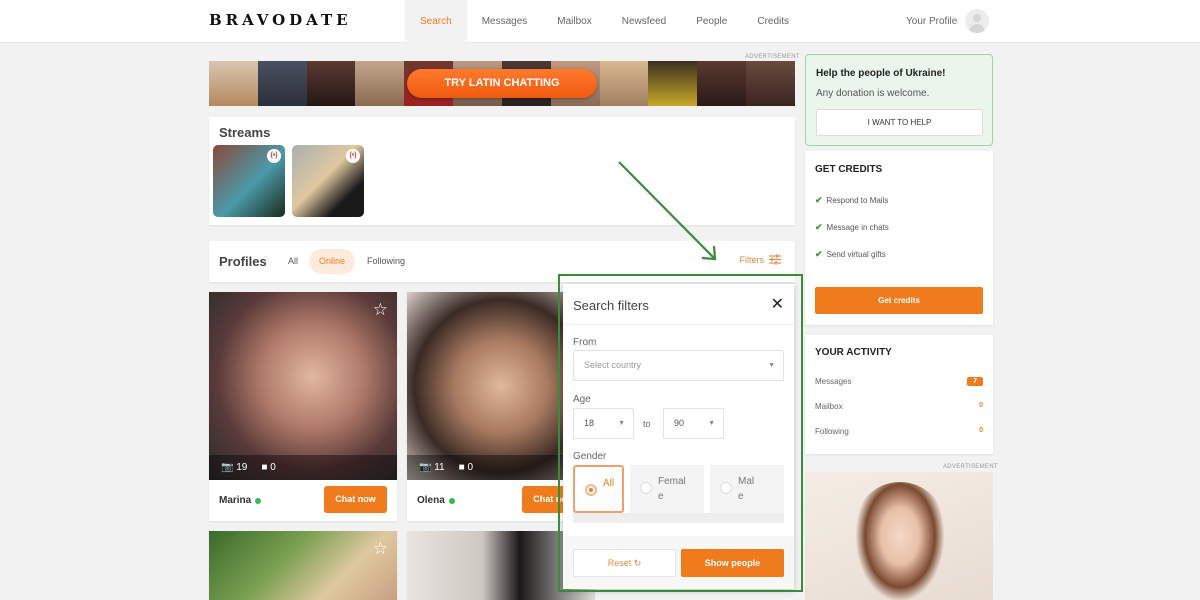 Image resolution: width=1200 pixels, height=600 pixels. What do you see at coordinates (505, 21) in the screenshot?
I see `nav-messages: Messages` at bounding box center [505, 21].